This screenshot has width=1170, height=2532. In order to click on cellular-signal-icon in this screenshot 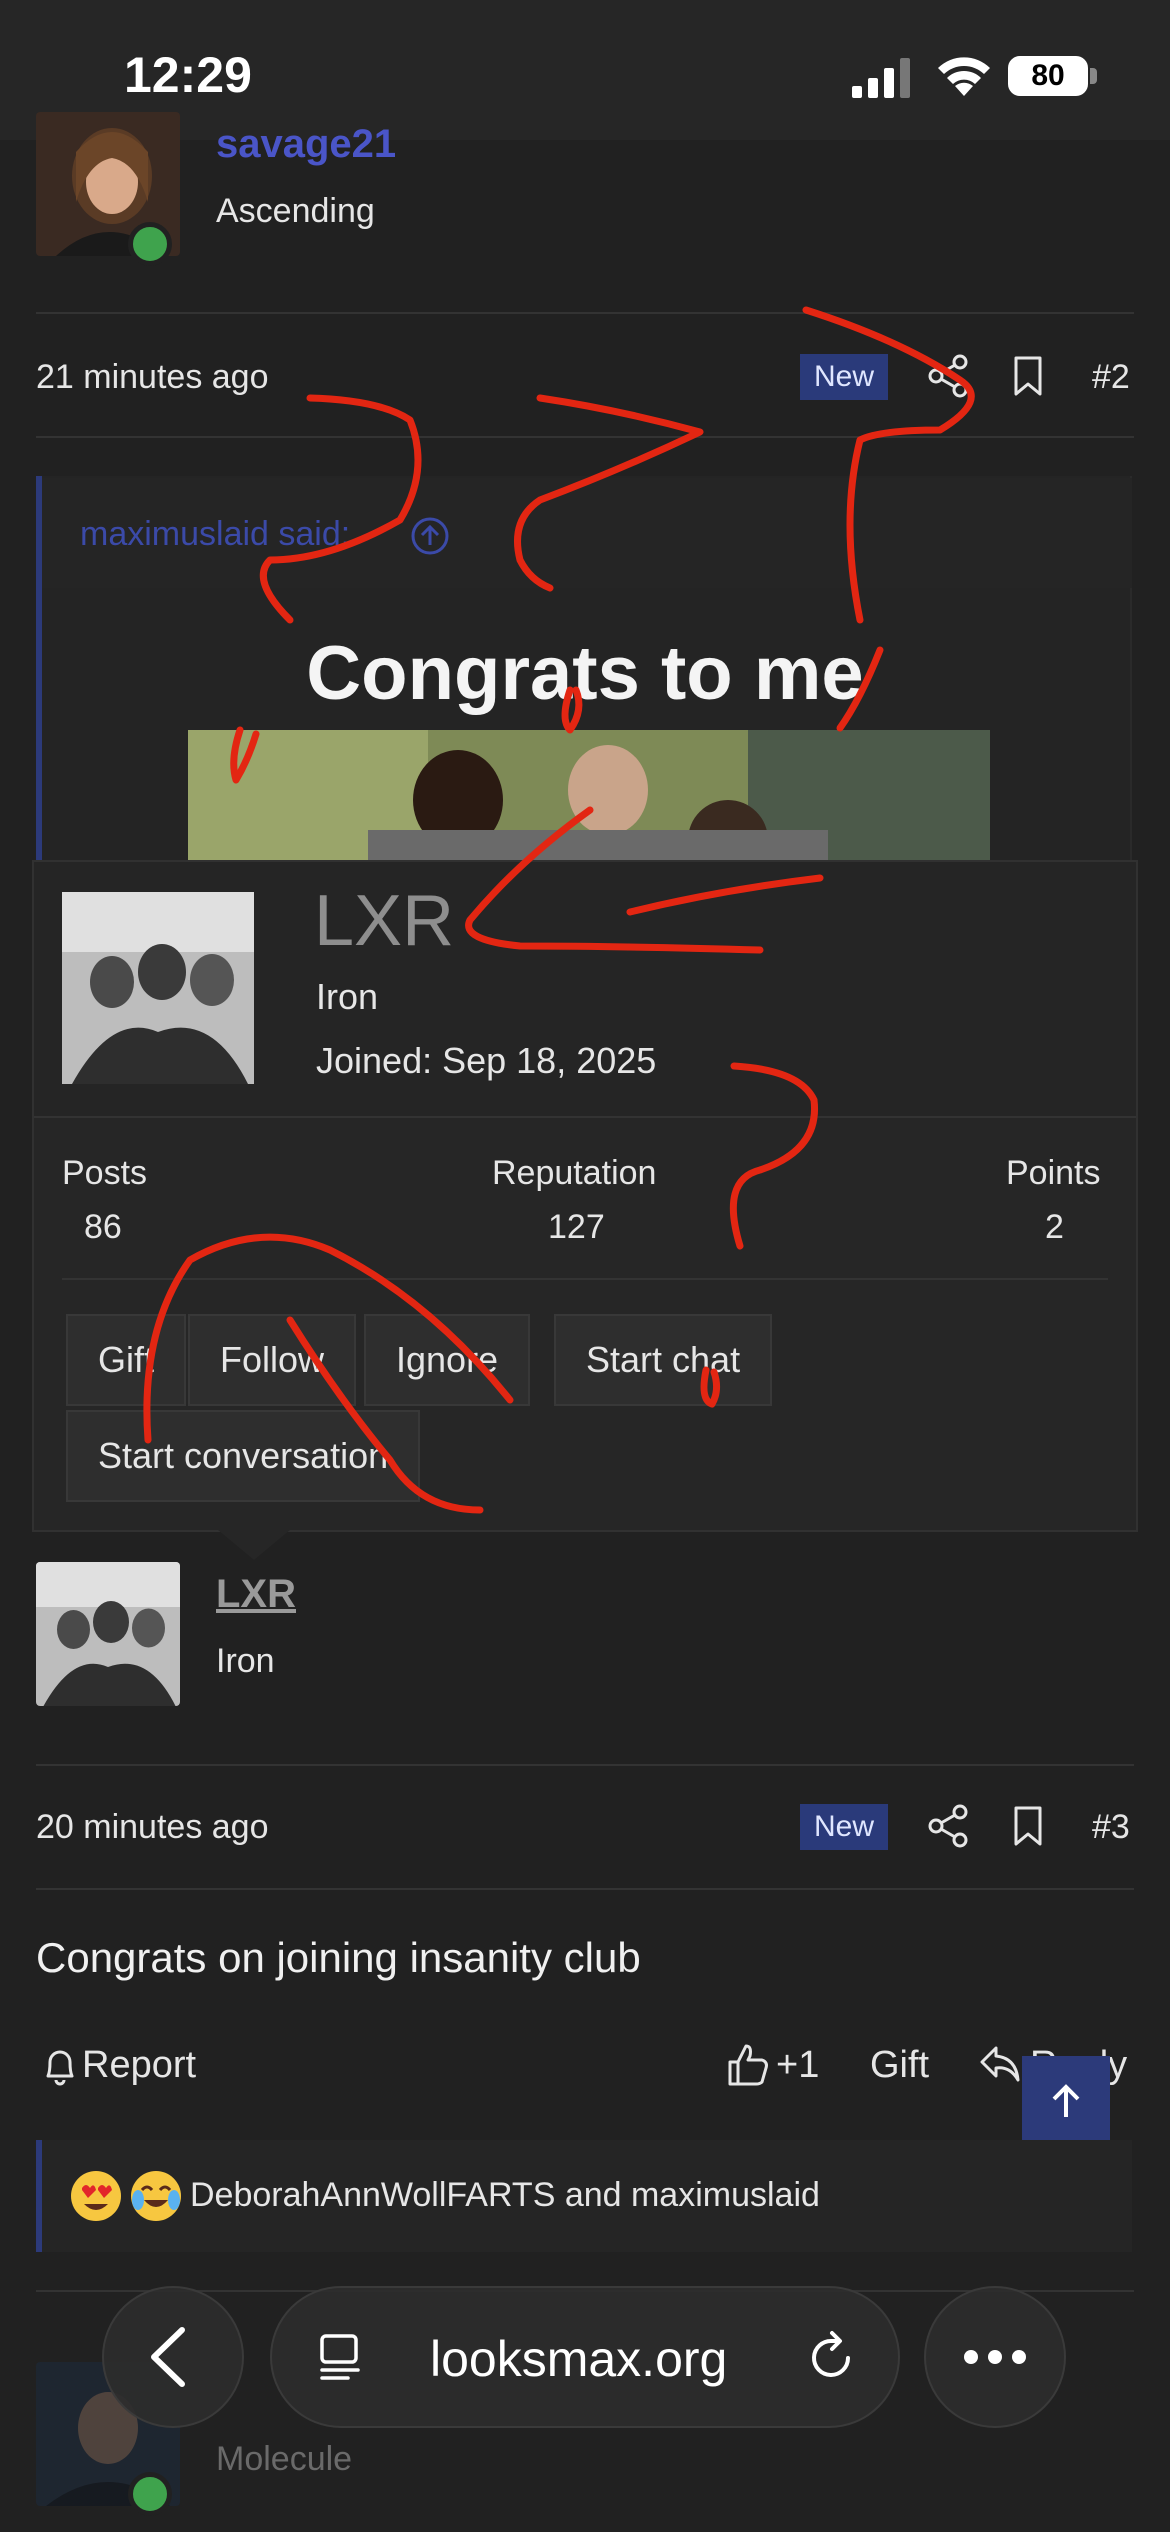, I will do `click(881, 78)`.